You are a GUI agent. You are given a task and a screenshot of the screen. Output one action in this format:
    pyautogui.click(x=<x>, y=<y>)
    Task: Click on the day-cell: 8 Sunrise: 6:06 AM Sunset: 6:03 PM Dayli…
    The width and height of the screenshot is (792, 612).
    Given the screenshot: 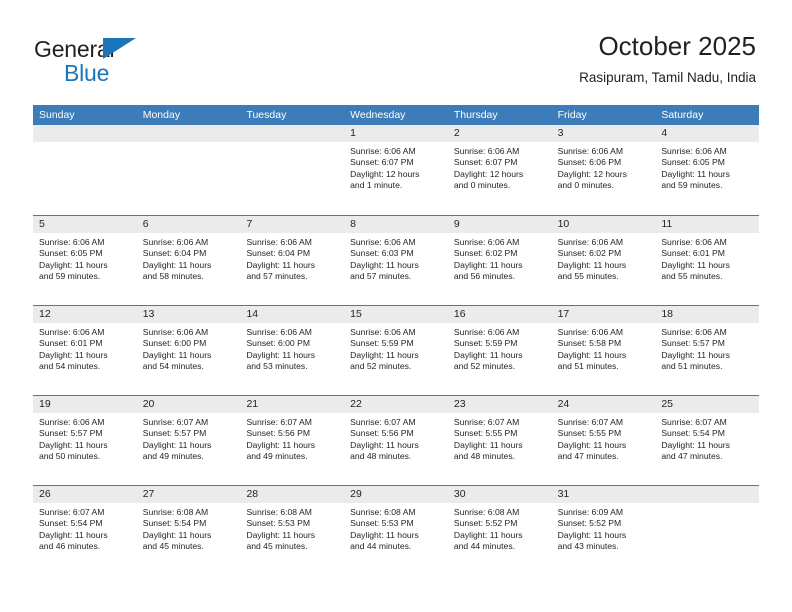 What is the action you would take?
    pyautogui.click(x=396, y=260)
    